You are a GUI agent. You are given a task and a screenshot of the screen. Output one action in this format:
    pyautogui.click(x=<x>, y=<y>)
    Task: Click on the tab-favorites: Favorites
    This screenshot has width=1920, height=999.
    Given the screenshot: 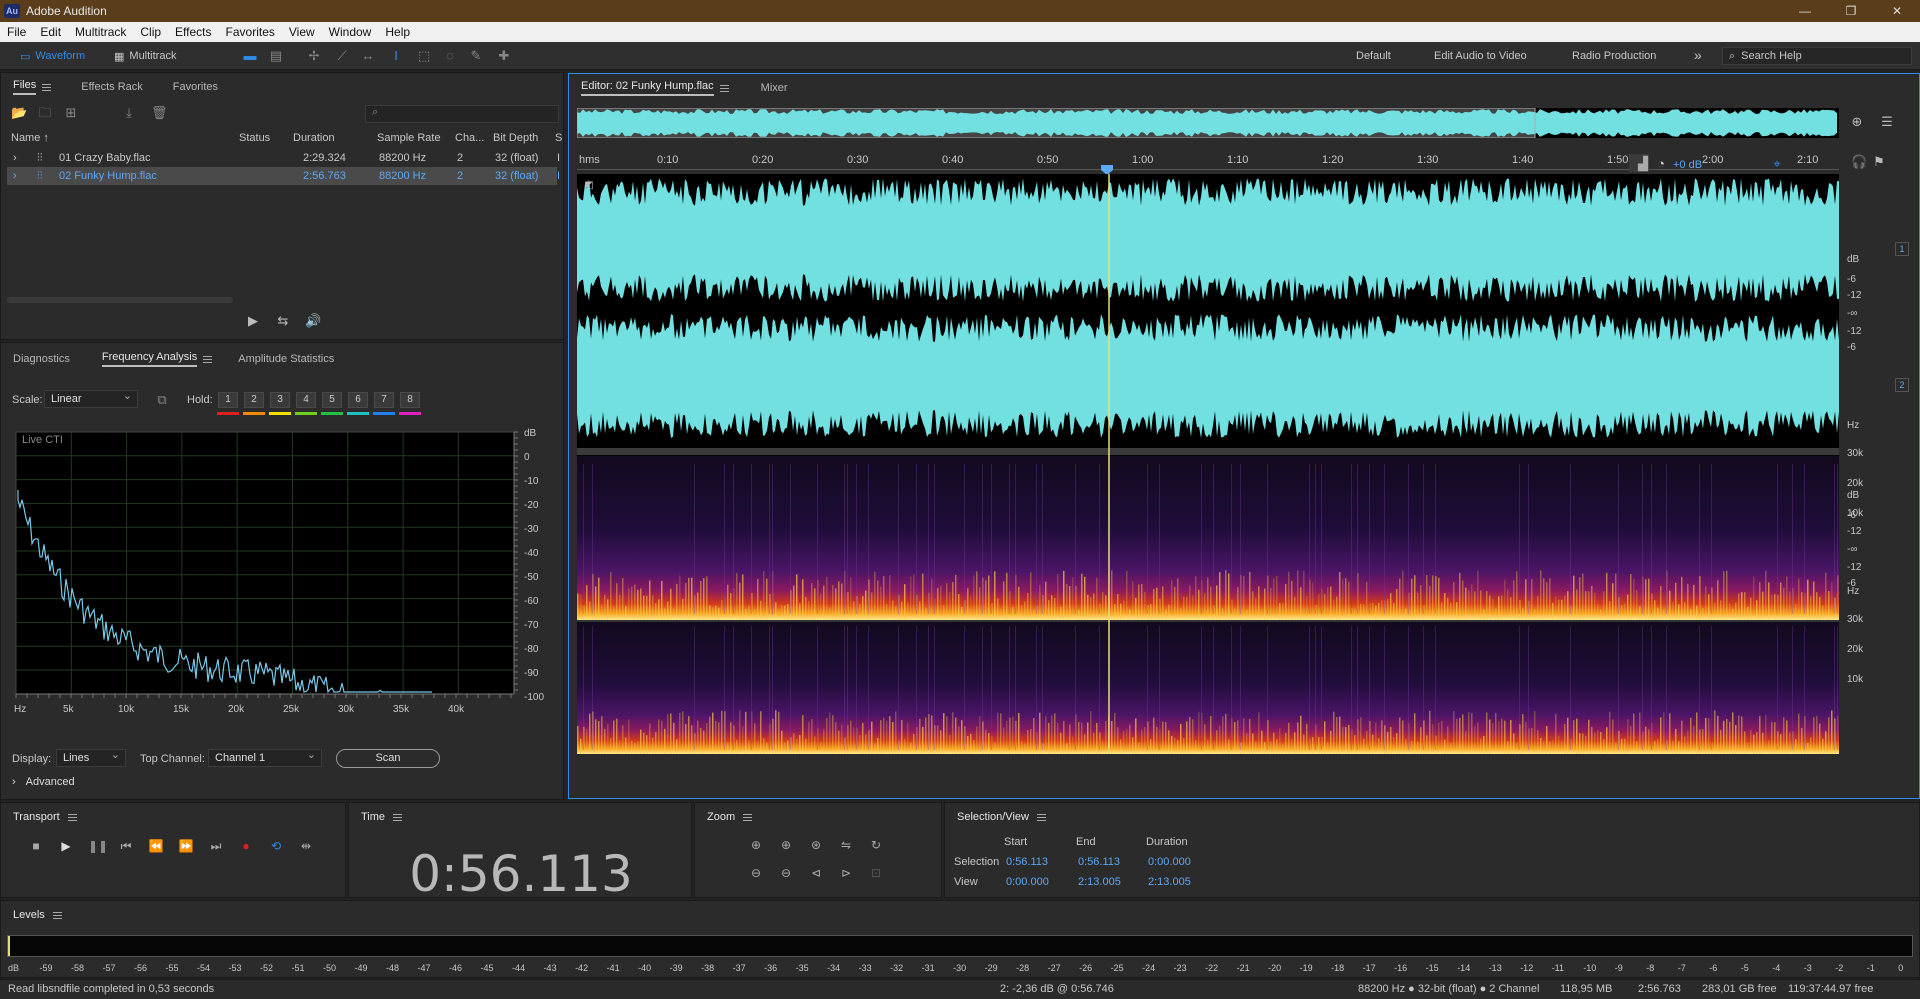 What is the action you would take?
    pyautogui.click(x=195, y=87)
    